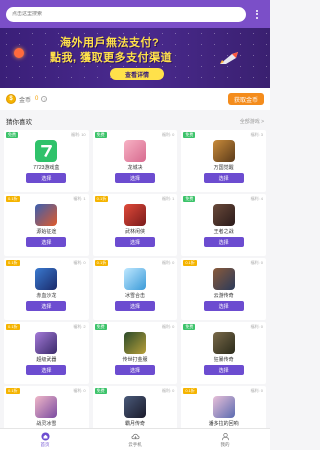 The image size is (320, 450). What do you see at coordinates (135, 161) in the screenshot?
I see `game-card: 免费 福利: 0 龙城决 选择` at bounding box center [135, 161].